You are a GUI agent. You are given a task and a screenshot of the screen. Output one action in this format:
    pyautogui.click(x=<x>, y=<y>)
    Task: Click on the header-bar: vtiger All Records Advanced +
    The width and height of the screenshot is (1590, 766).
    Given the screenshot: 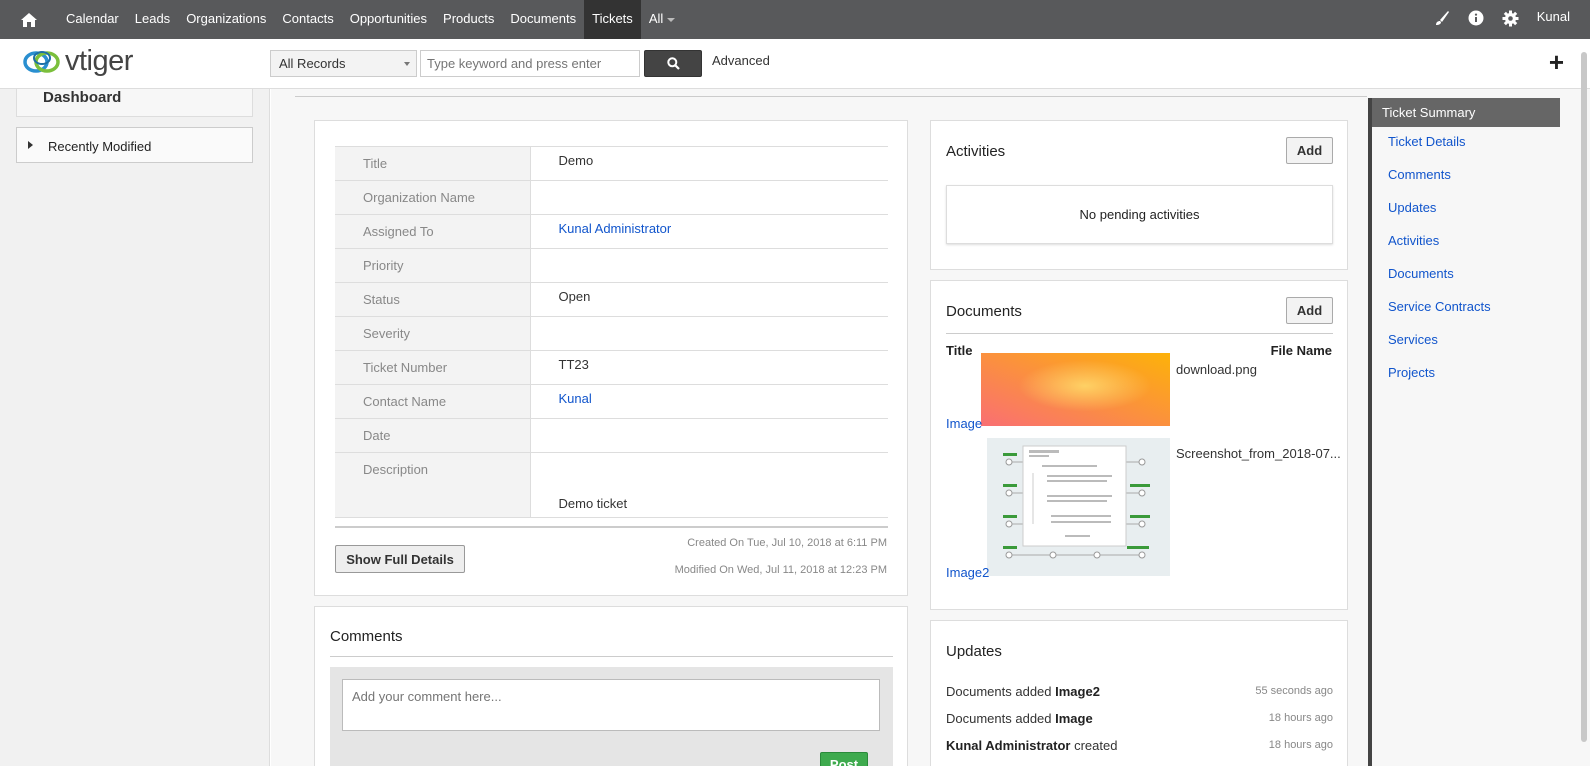 What is the action you would take?
    pyautogui.click(x=795, y=64)
    